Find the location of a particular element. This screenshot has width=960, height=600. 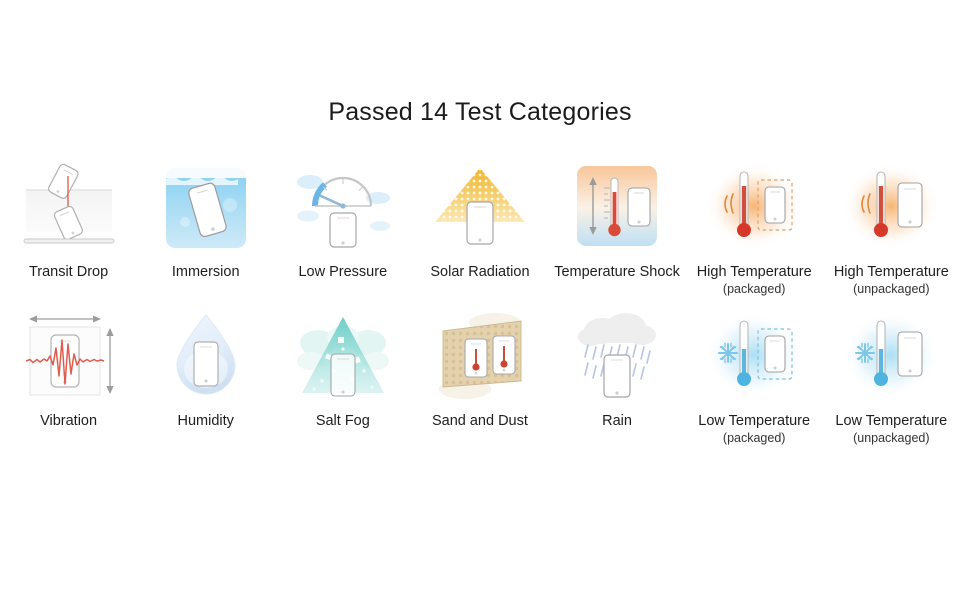

test-category-label: Salt Fog is located at coordinates (342, 421).